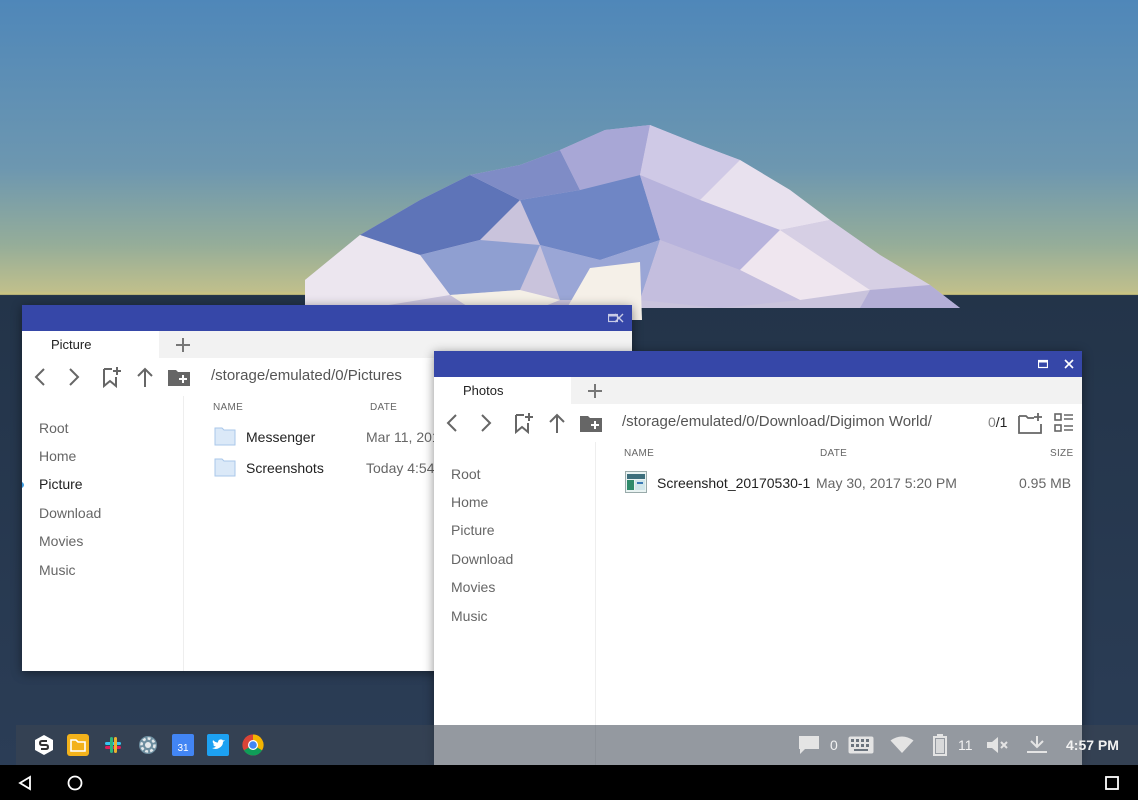 This screenshot has height=800, width=1138. I want to click on recents-nav-button, so click(1112, 783).